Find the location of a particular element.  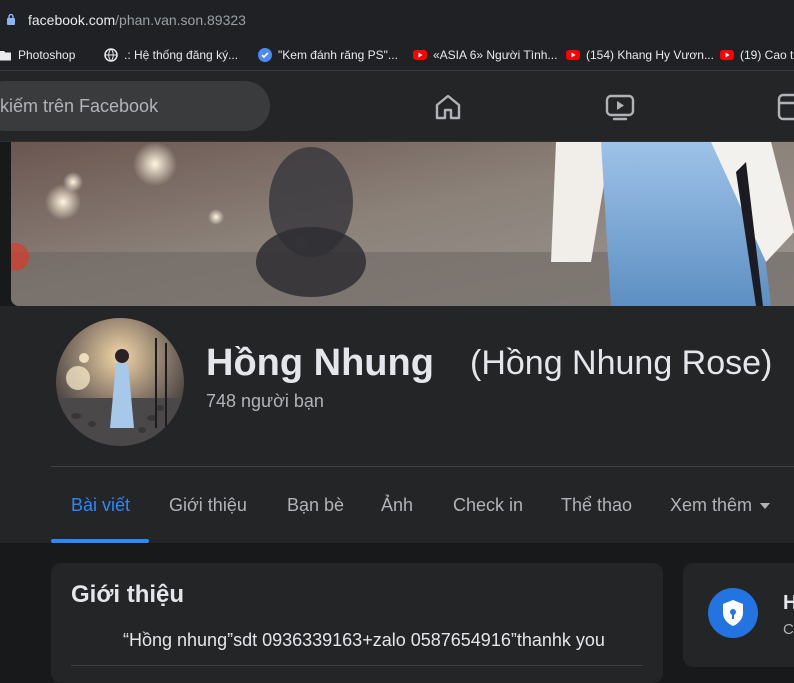

shield-icon-badge is located at coordinates (733, 613).